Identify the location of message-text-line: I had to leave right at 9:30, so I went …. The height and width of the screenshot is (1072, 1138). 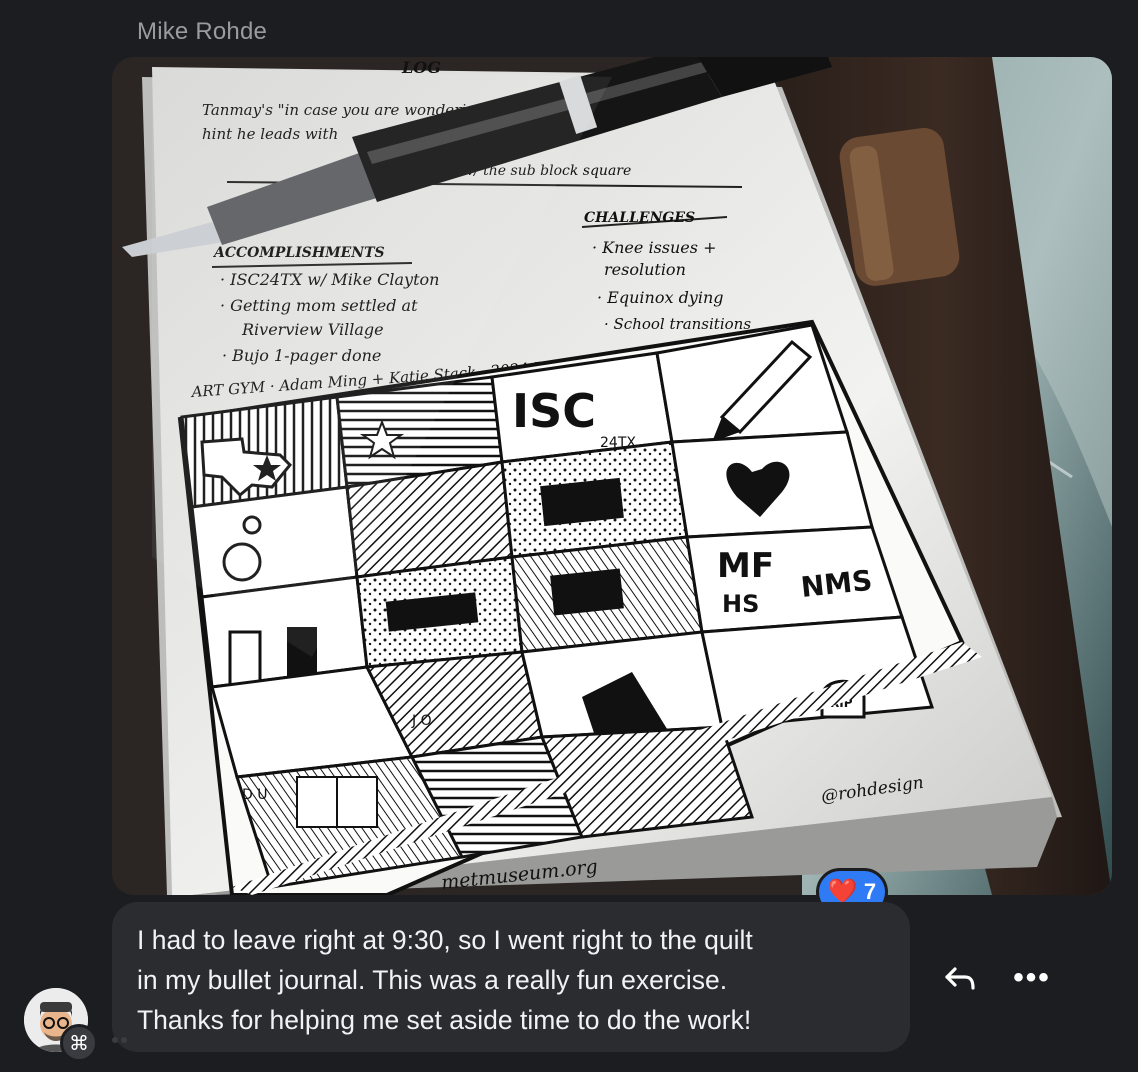
(445, 940).